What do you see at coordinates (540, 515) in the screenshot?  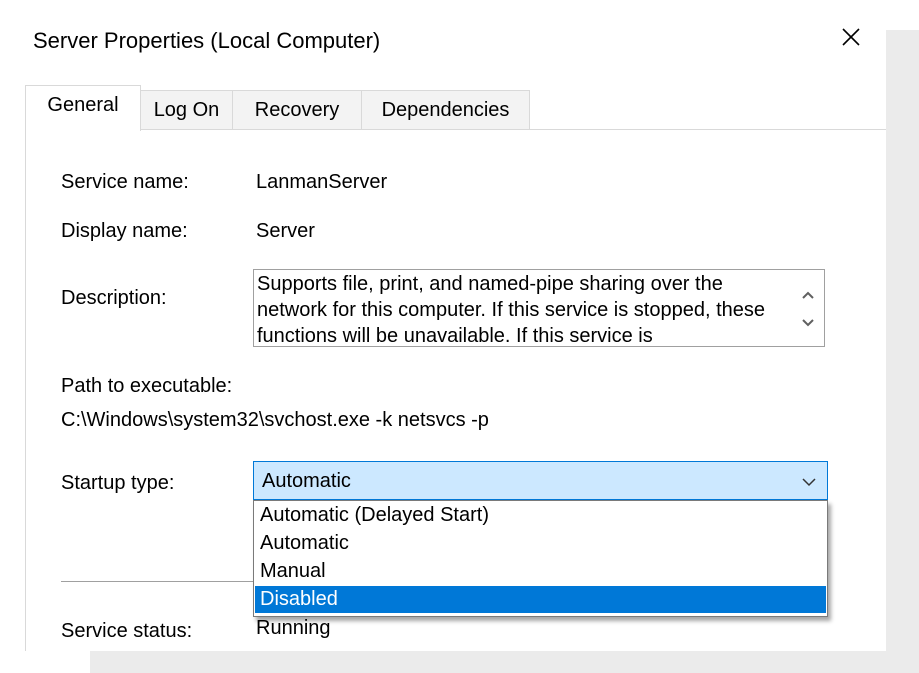 I see `option-automatic-delayed: Automatic (Delayed Start)` at bounding box center [540, 515].